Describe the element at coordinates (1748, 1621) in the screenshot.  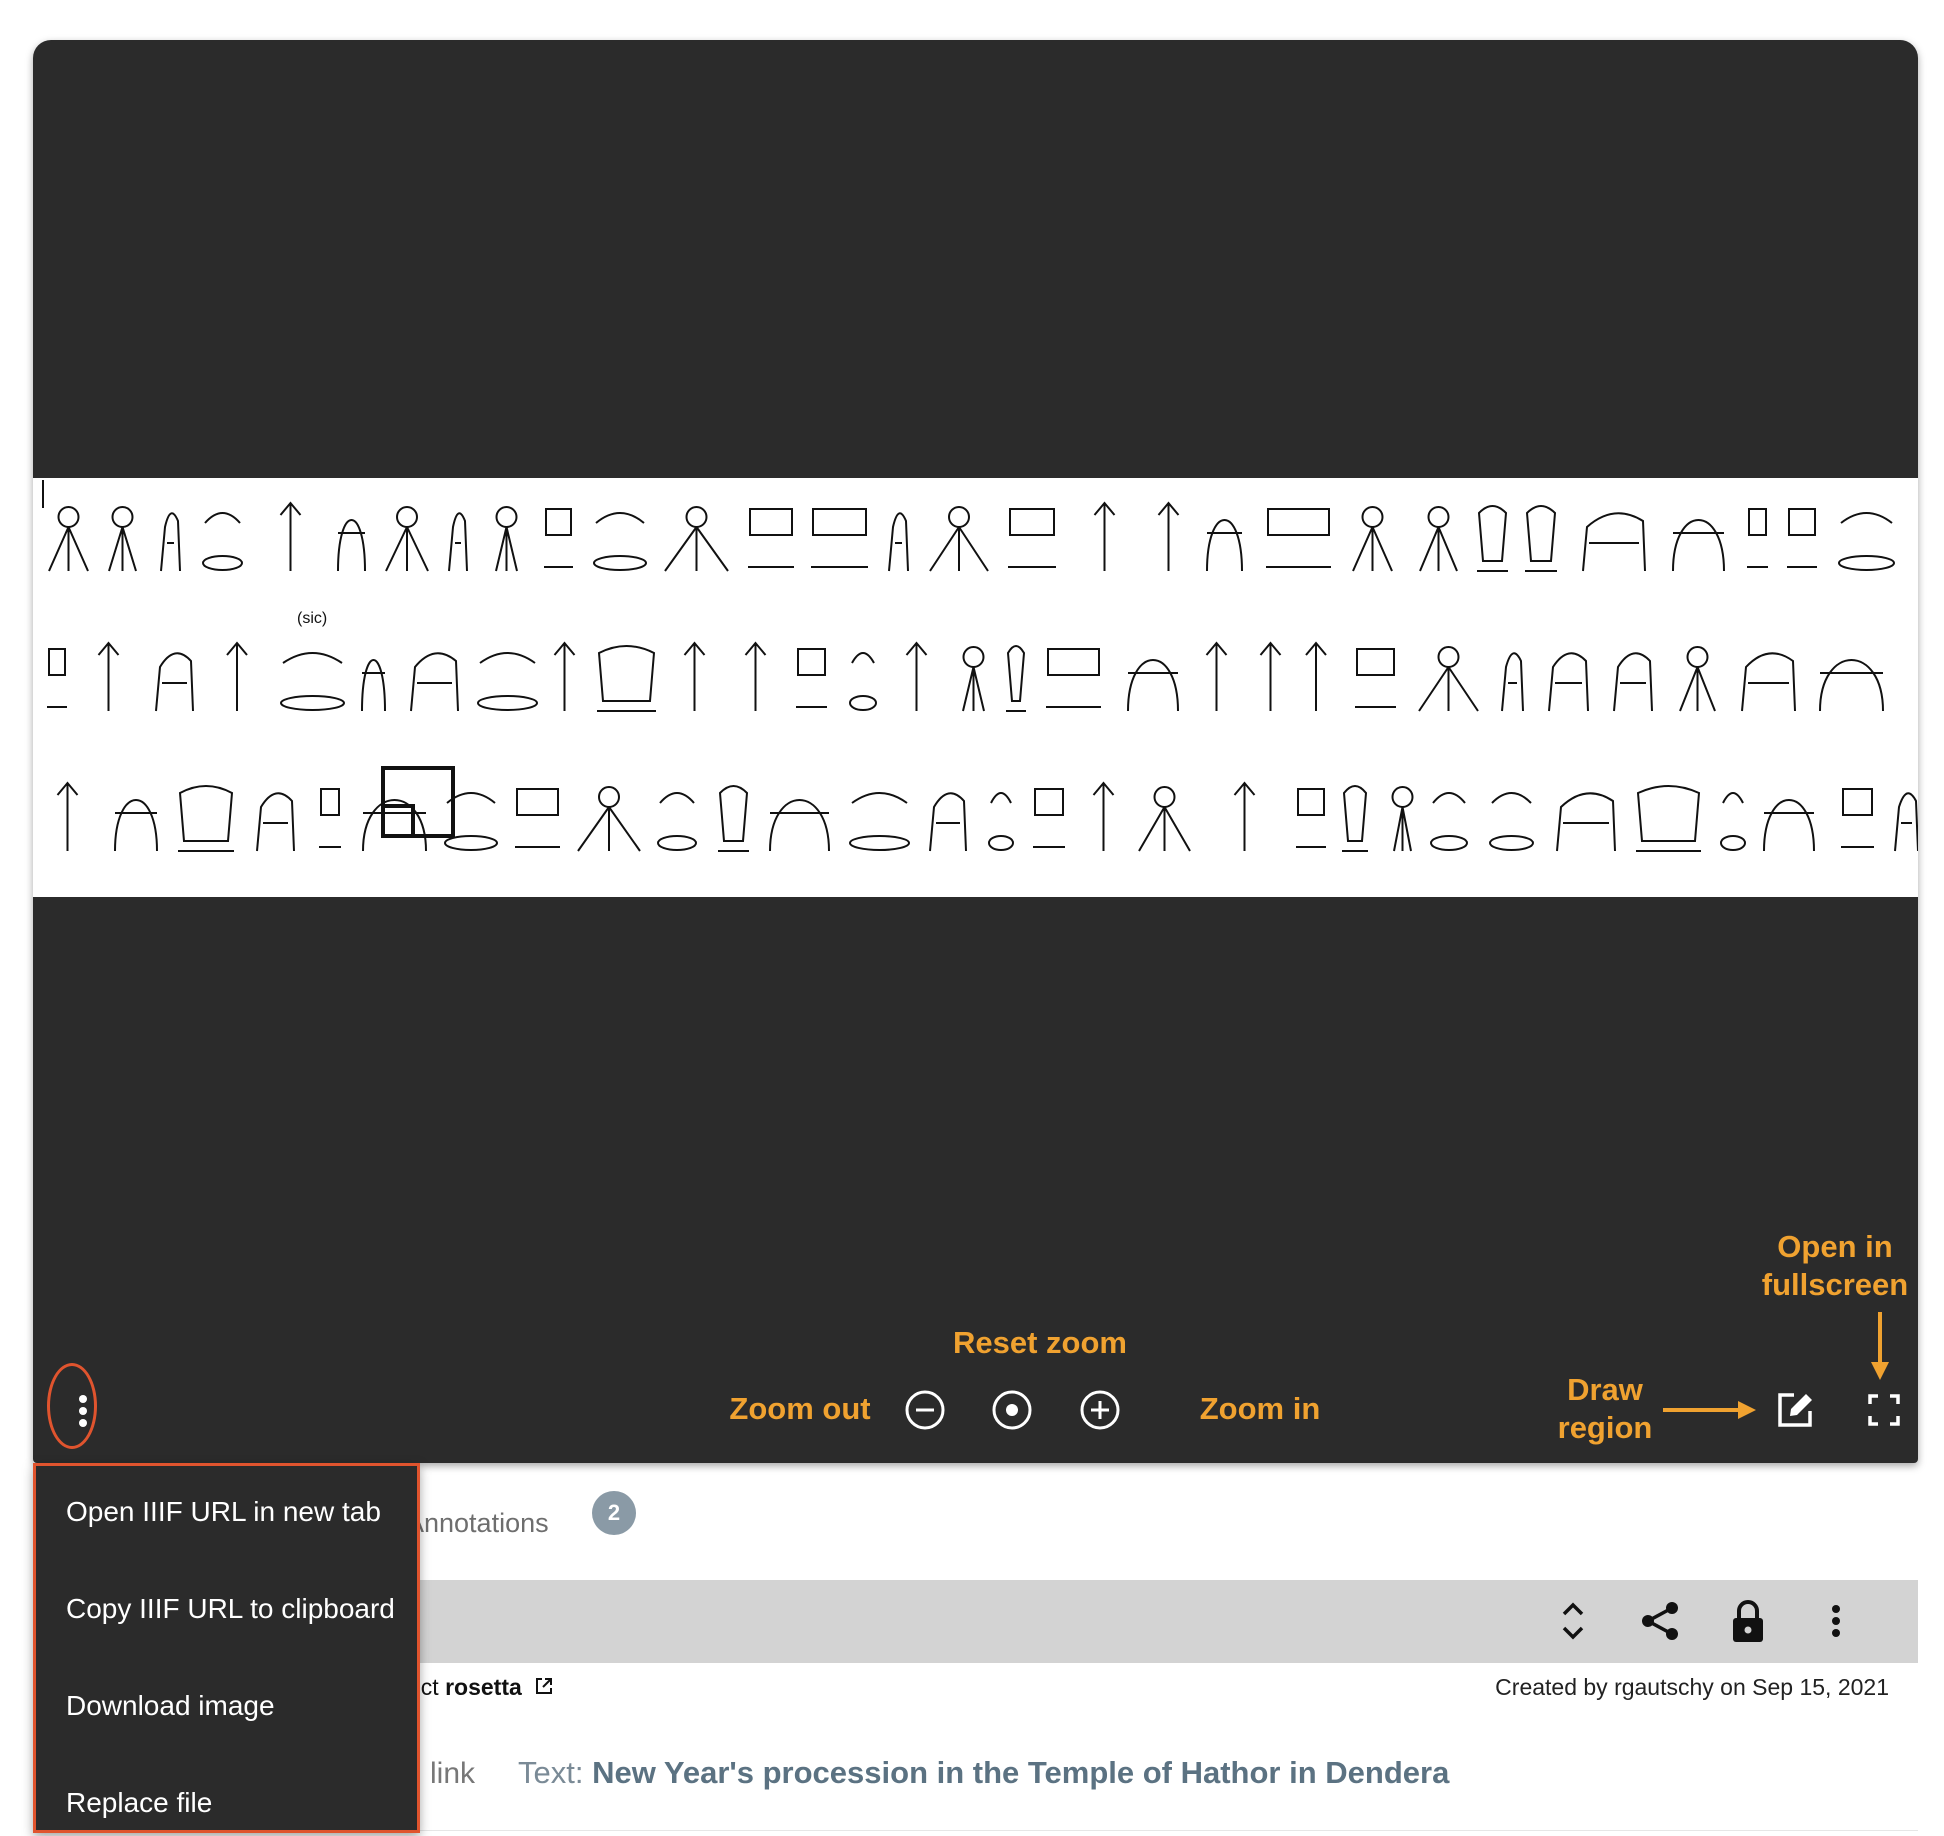
I see `permissions-button` at that location.